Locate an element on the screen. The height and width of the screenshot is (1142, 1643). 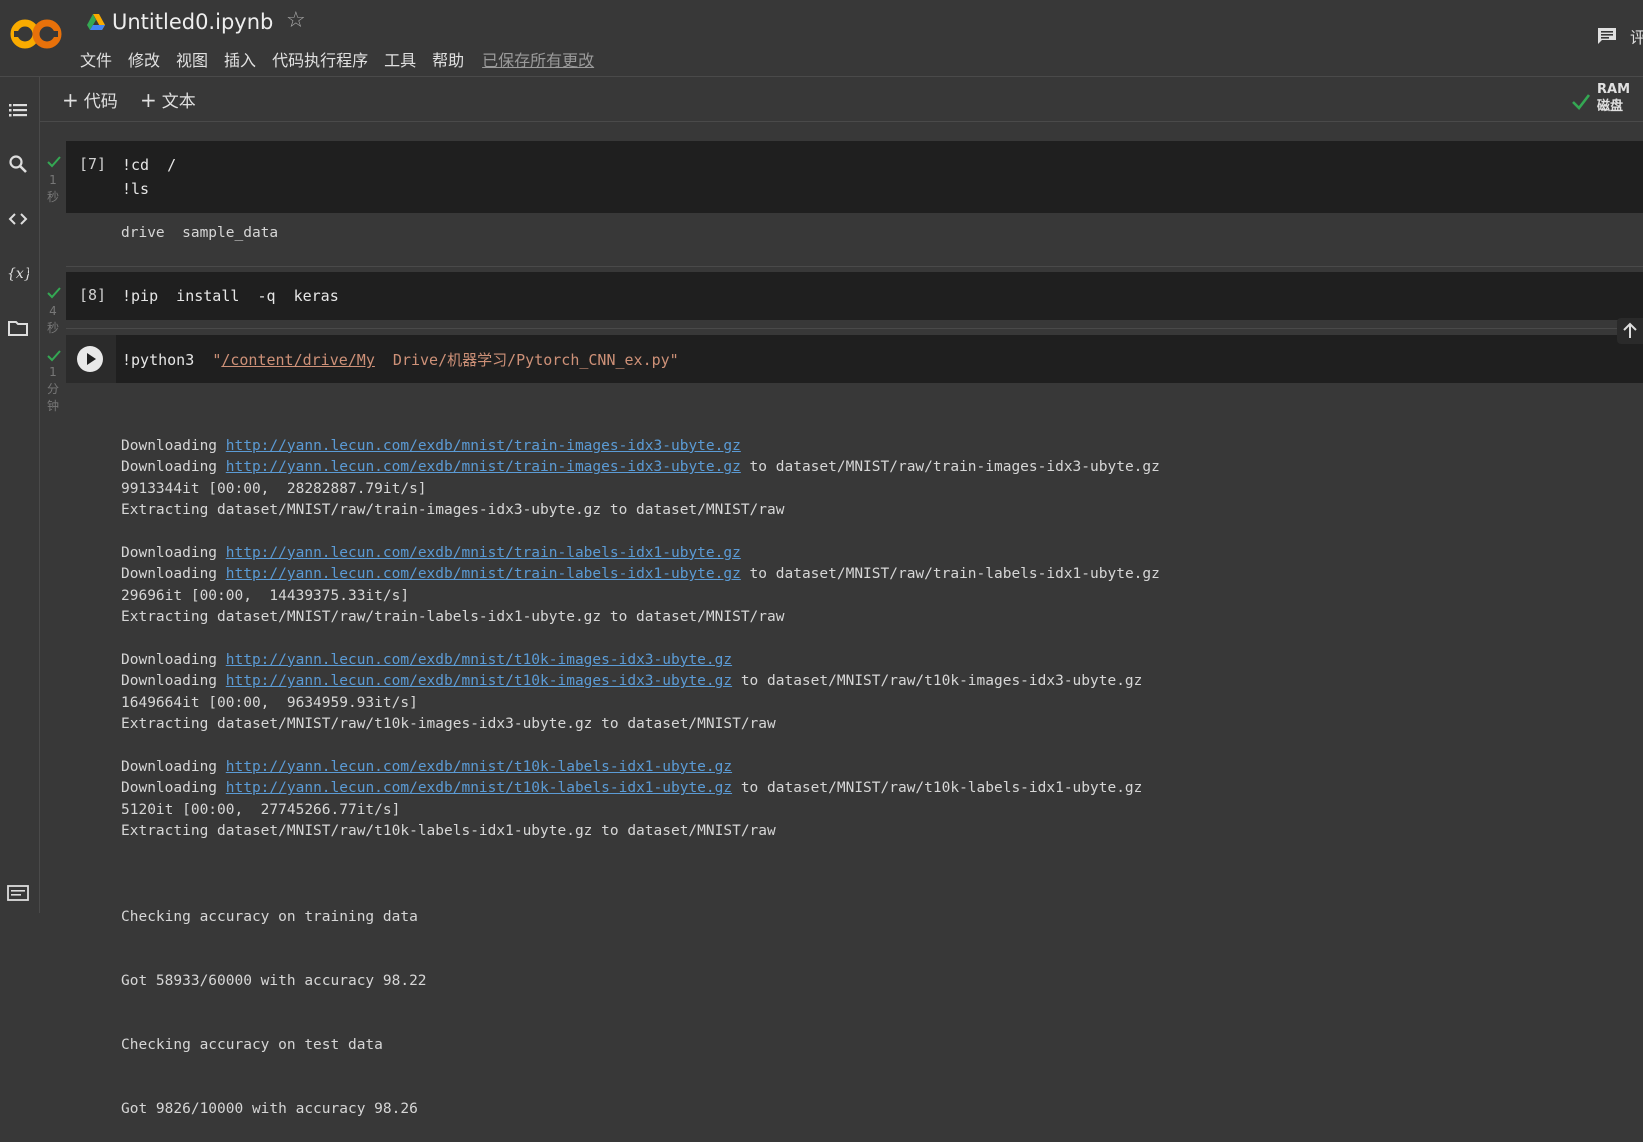
code-snippets-icon is located at coordinates (18, 219).